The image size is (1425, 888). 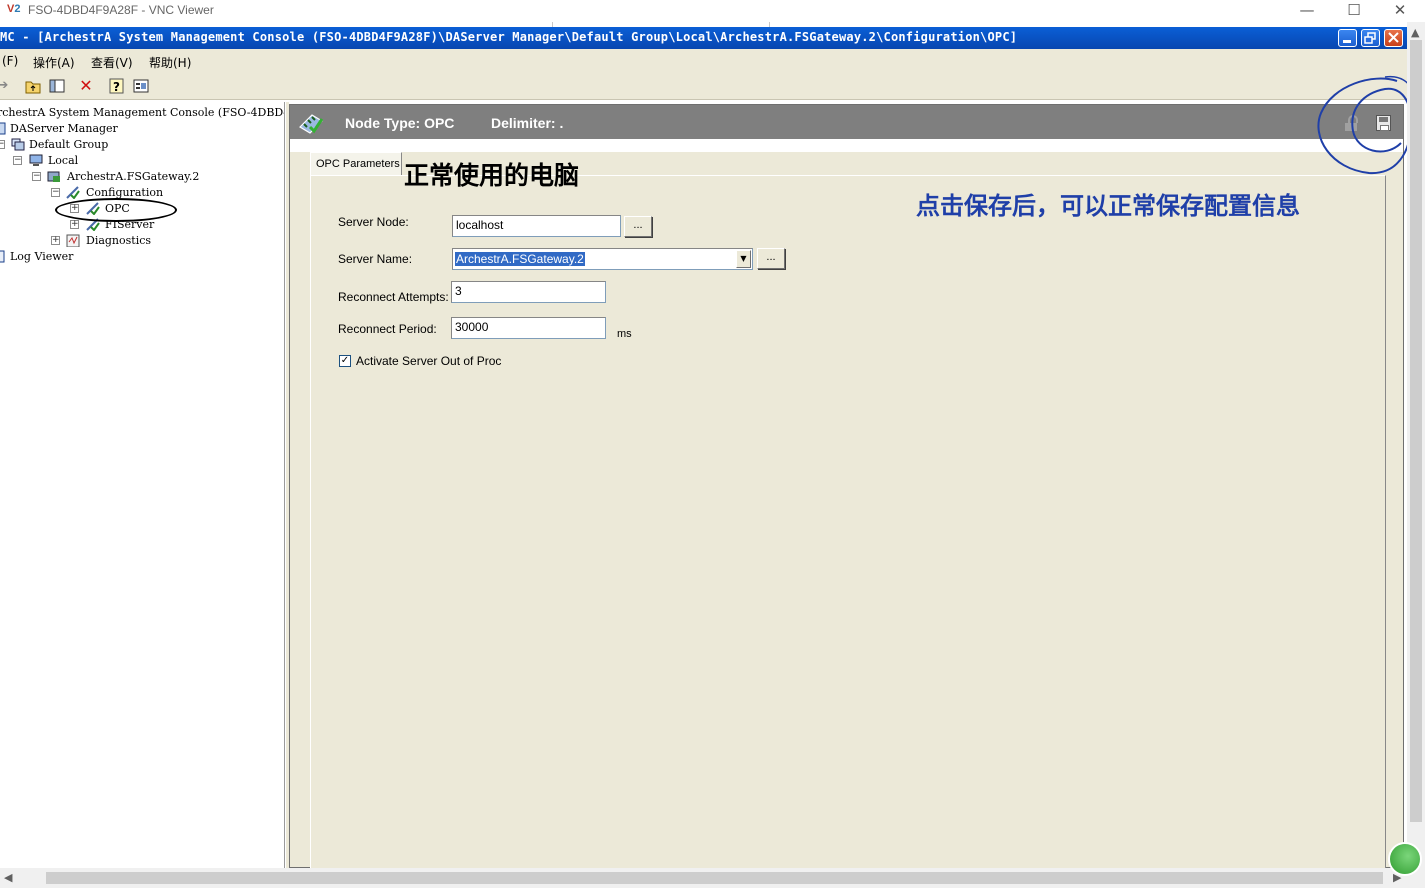 I want to click on console-tree-icon, so click(x=57, y=86).